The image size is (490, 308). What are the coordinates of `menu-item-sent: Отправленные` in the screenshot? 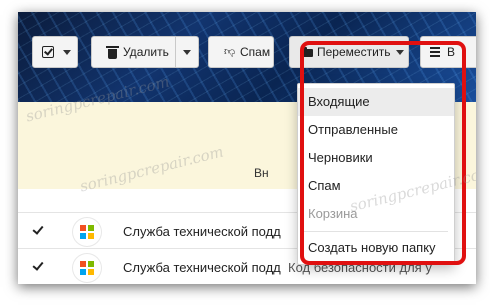 It's located at (376, 130).